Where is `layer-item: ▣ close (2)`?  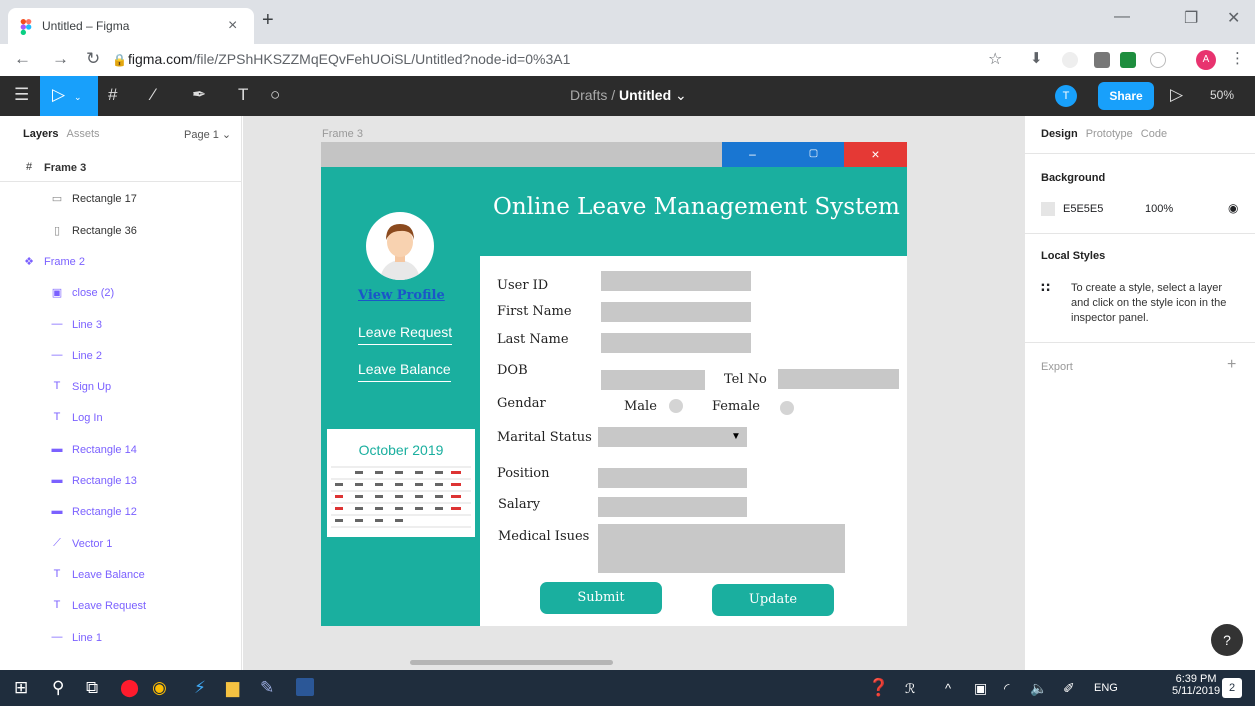
layer-item: ▣ close (2) is located at coordinates (121, 293).